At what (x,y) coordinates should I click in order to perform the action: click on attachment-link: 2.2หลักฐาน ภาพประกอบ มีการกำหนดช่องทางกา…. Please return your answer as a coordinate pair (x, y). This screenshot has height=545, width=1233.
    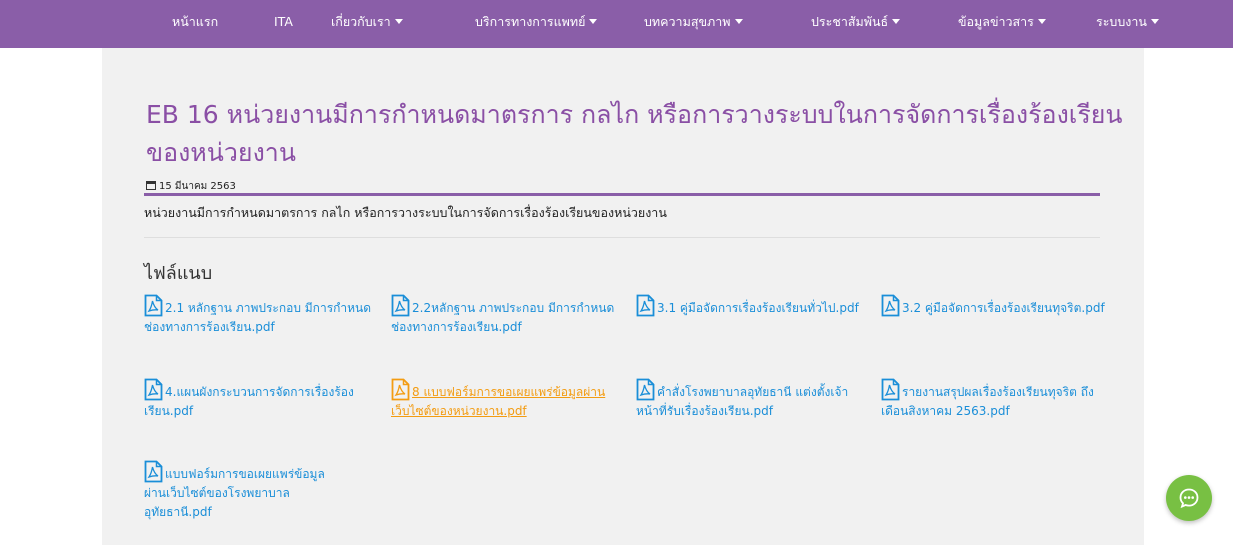
    Looking at the image, I should click on (506, 315).